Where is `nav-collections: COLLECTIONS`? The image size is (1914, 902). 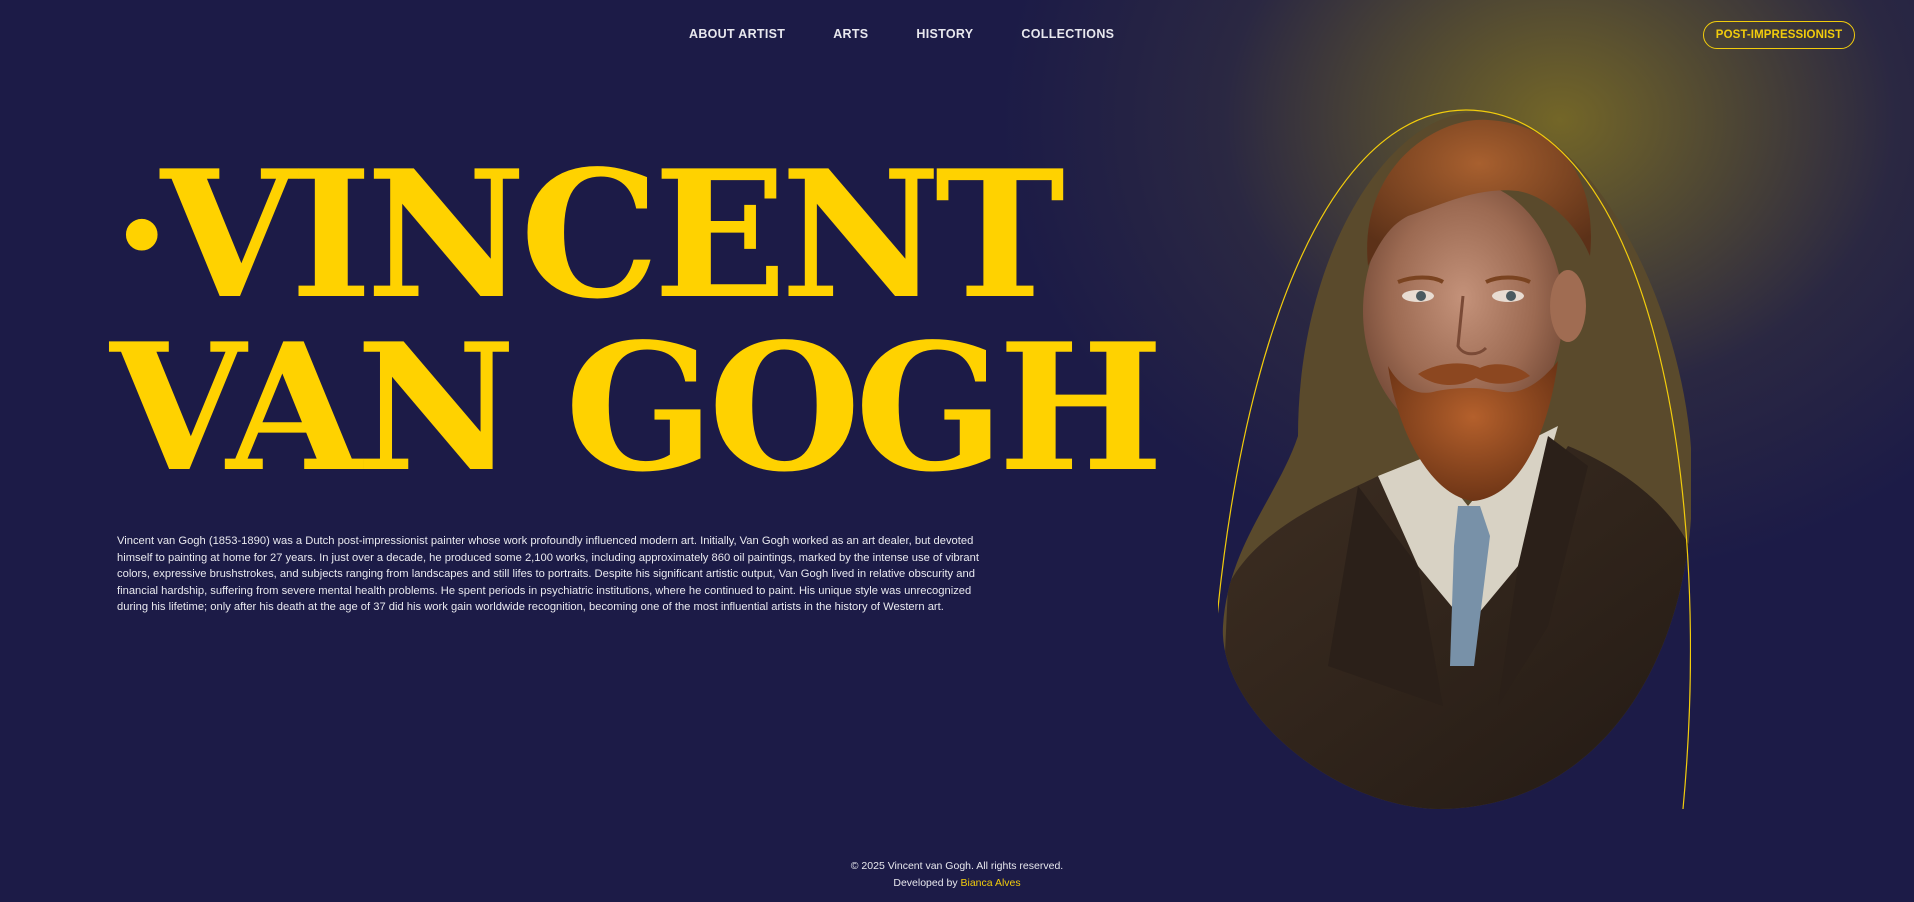
nav-collections: COLLECTIONS is located at coordinates (1067, 34).